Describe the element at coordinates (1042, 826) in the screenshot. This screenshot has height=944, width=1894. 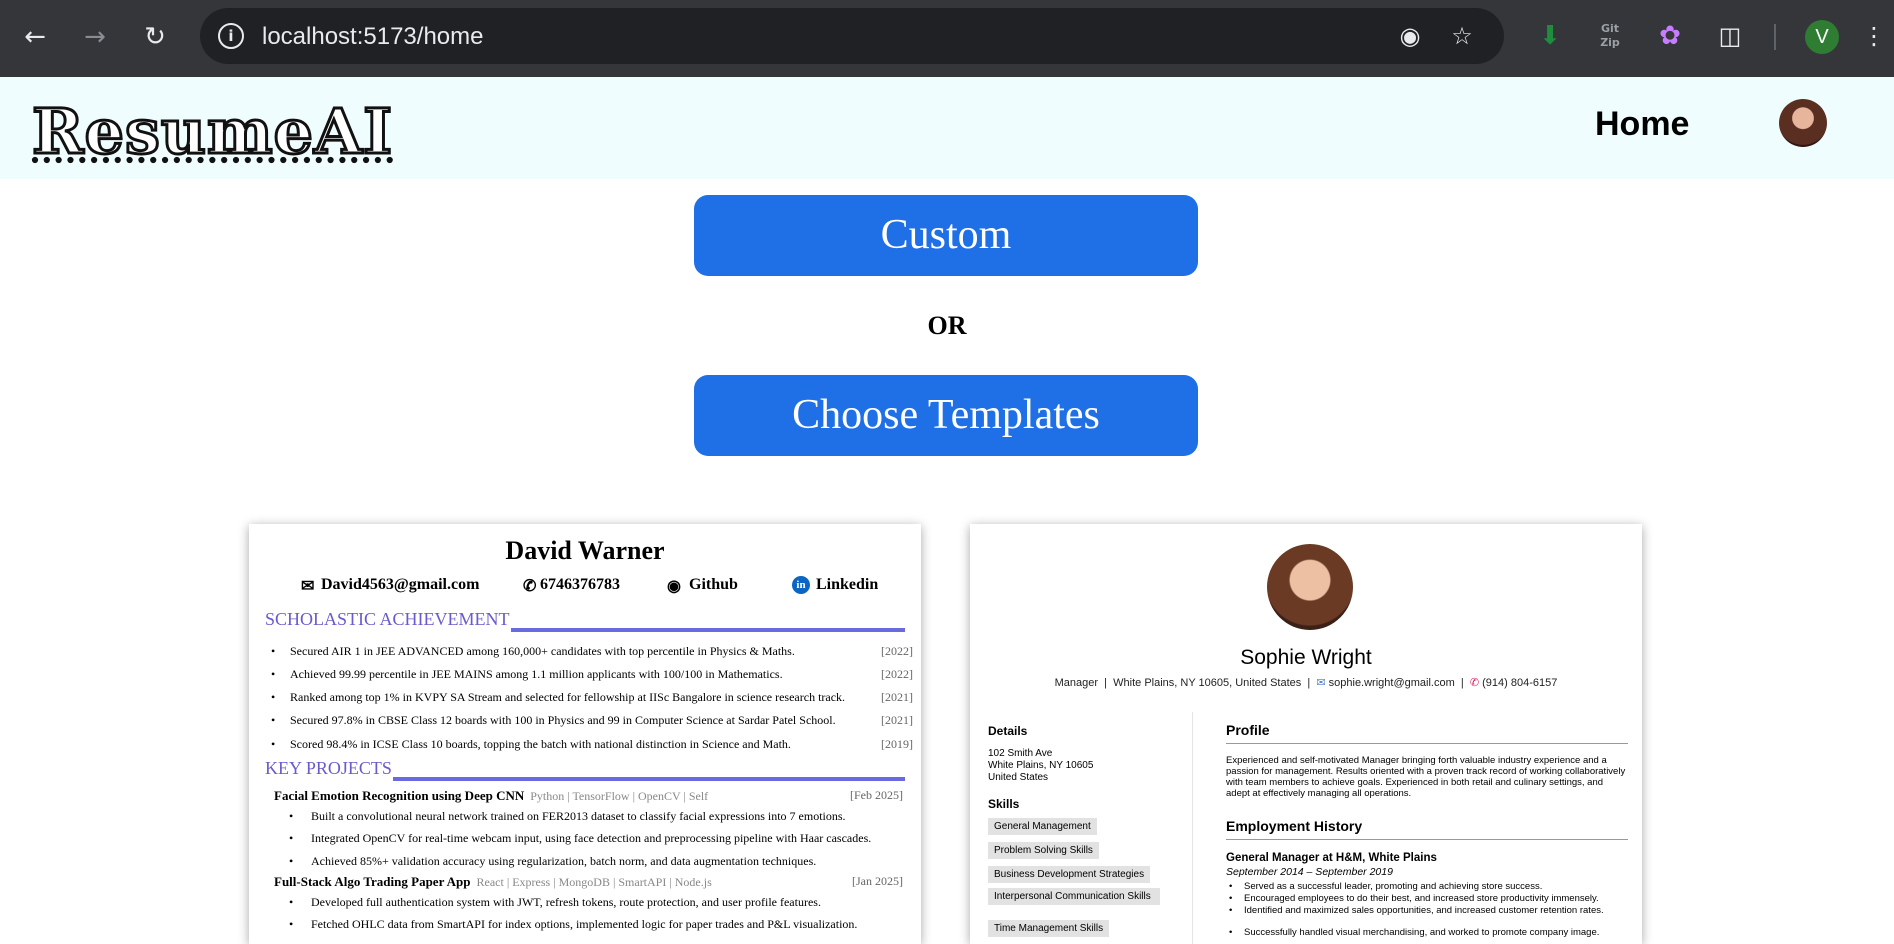
I see `skill-chip: General Management` at that location.